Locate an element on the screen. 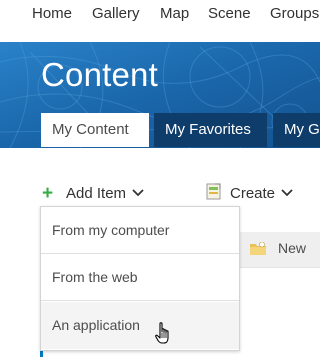 Image resolution: width=320 pixels, height=357 pixels. nav-link-groups: Groups is located at coordinates (294, 13).